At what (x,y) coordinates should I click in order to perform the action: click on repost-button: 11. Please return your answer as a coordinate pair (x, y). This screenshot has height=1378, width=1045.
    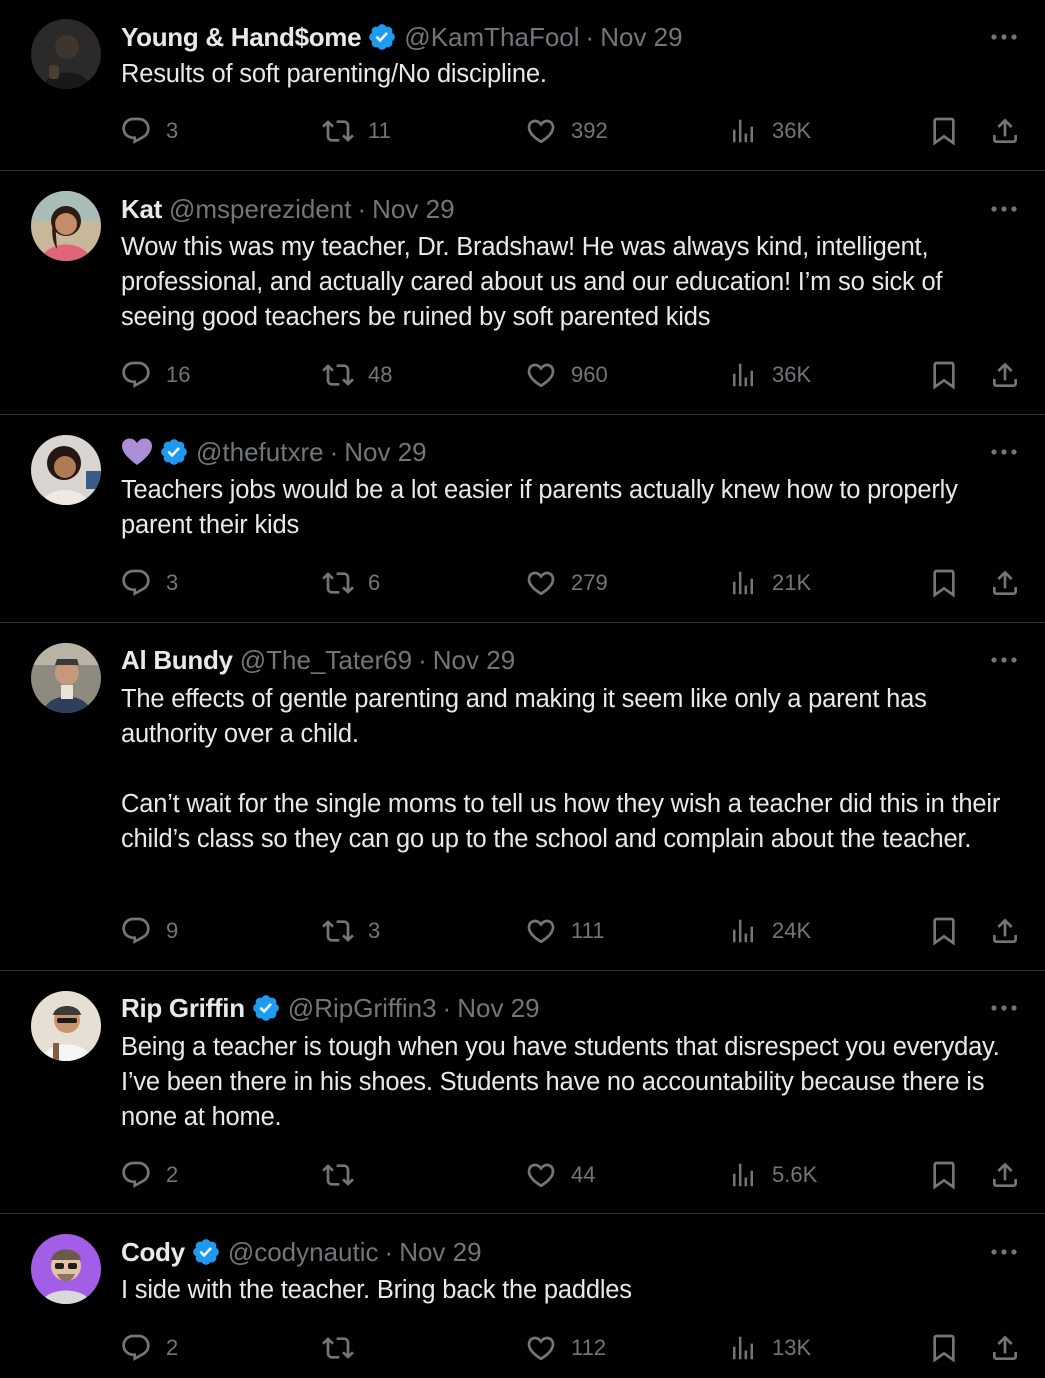
    Looking at the image, I should click on (356, 131).